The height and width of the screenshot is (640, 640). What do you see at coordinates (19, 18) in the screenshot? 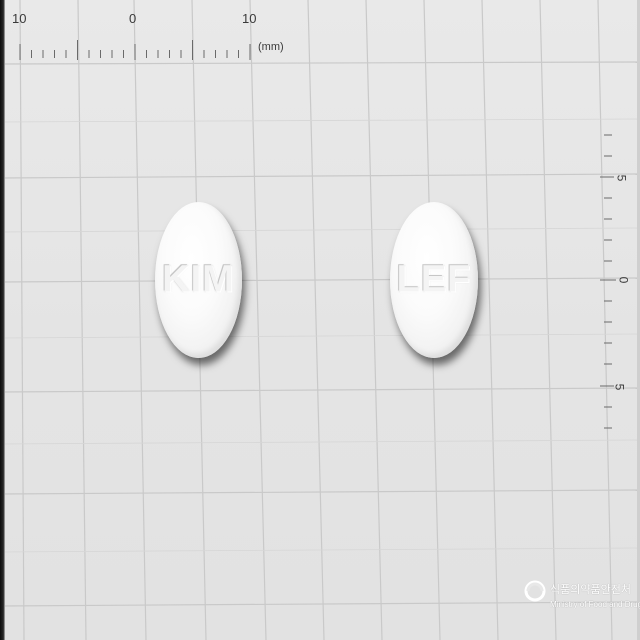
I see `ruler-label-left-10: 10` at bounding box center [19, 18].